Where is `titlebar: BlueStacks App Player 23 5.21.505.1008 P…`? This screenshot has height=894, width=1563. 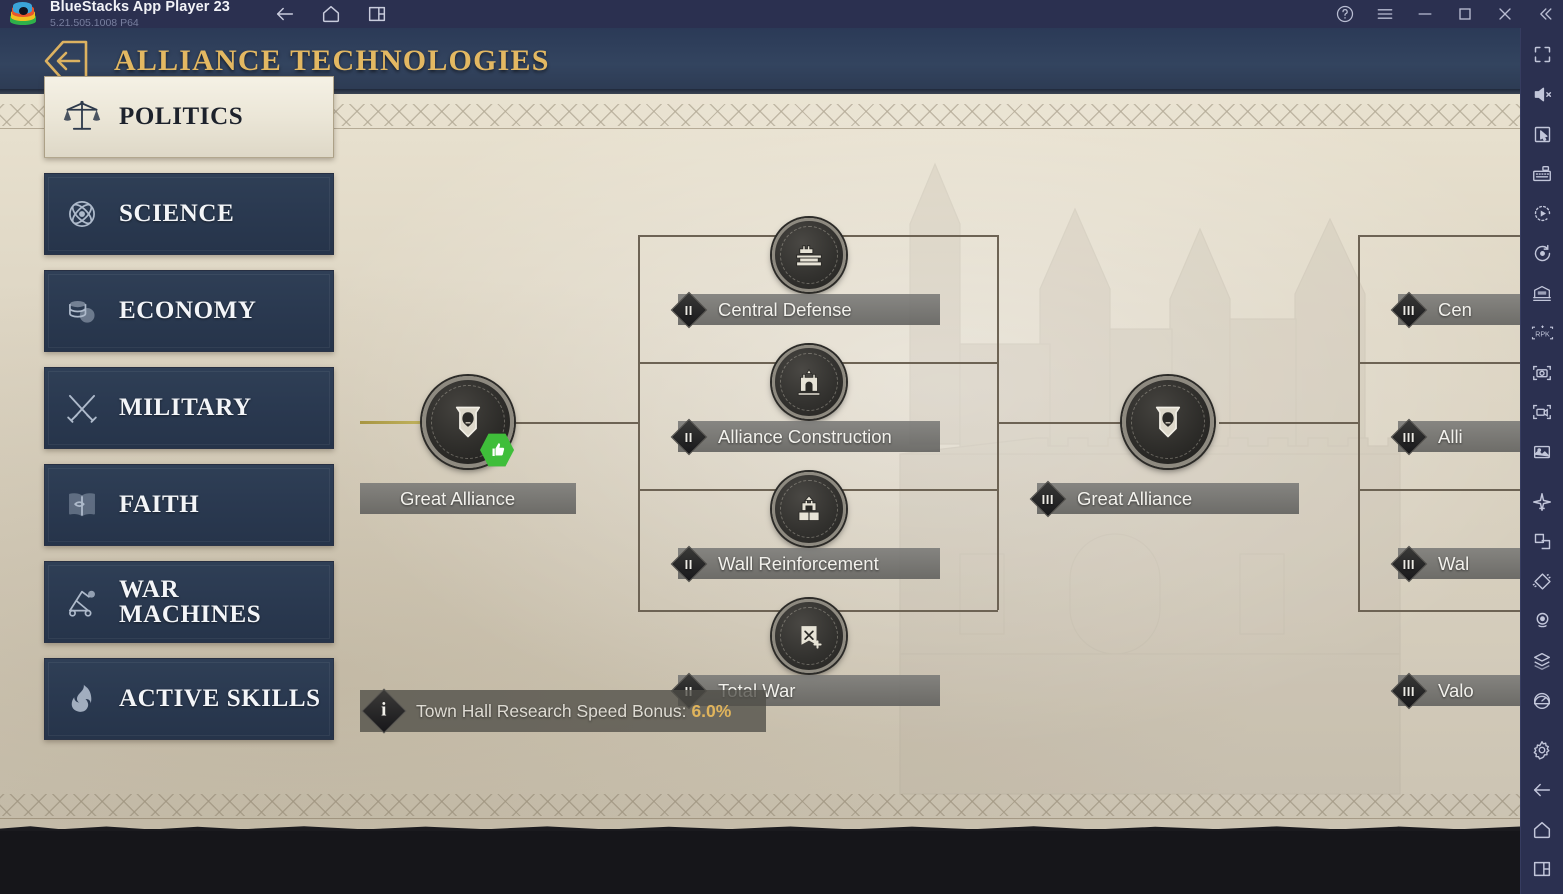 titlebar: BlueStacks App Player 23 5.21.505.1008 P… is located at coordinates (781, 14).